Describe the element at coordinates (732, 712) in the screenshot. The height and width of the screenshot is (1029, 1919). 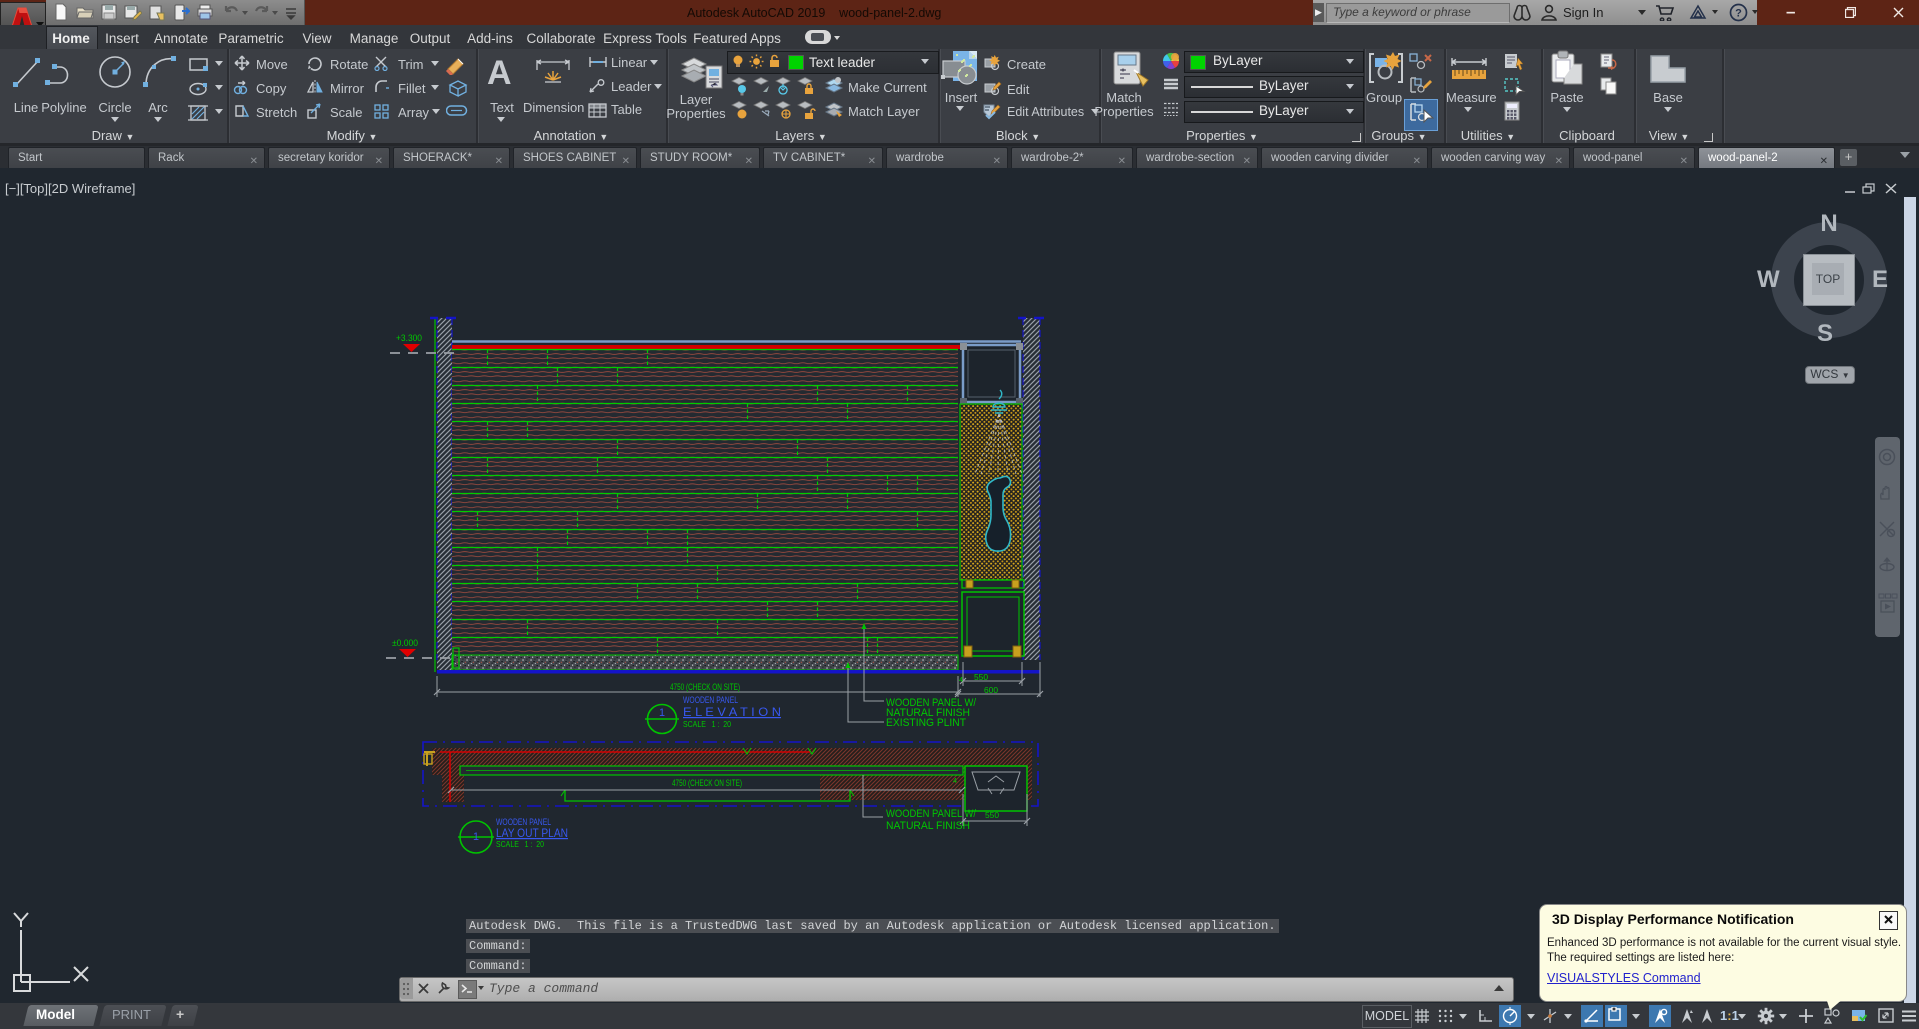
I see `svg-text: E L E V A T I O N` at that location.